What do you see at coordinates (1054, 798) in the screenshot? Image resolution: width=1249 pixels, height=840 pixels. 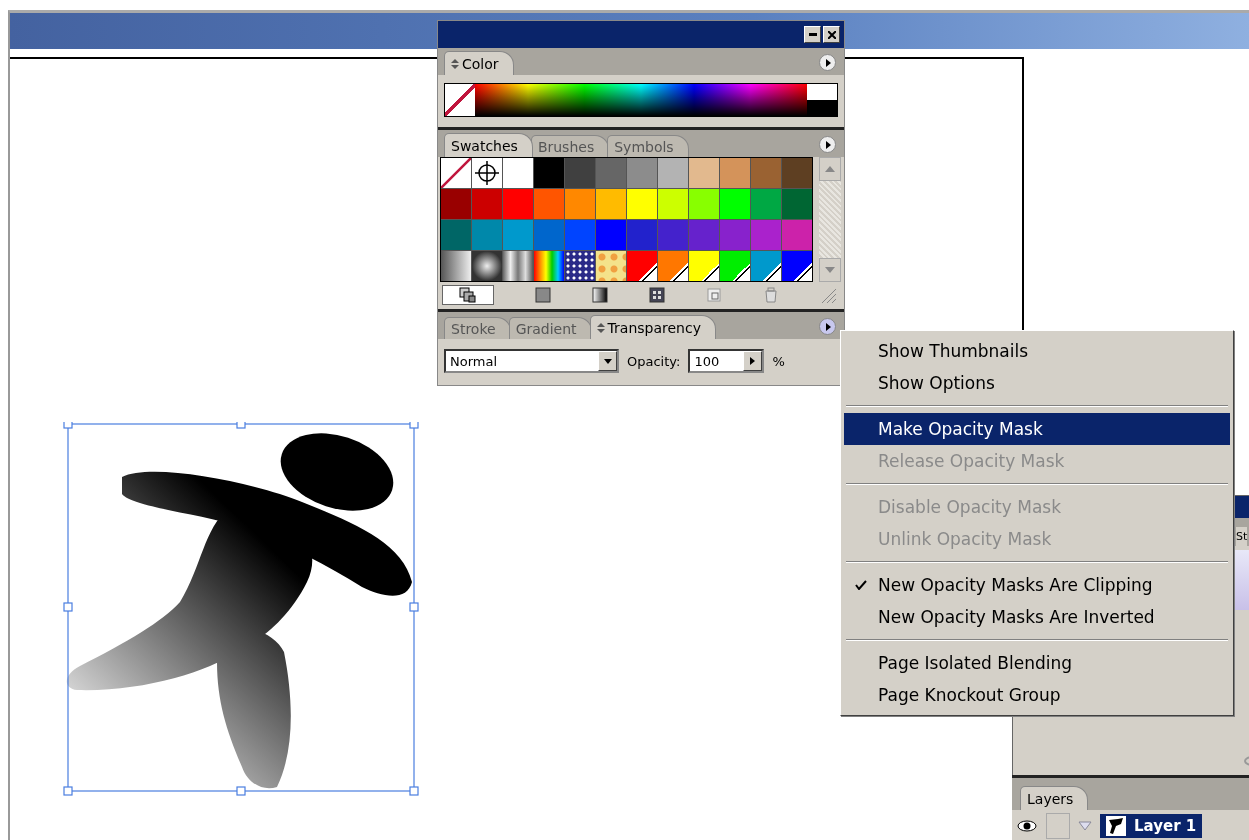 I see `panel-tab: Layers` at bounding box center [1054, 798].